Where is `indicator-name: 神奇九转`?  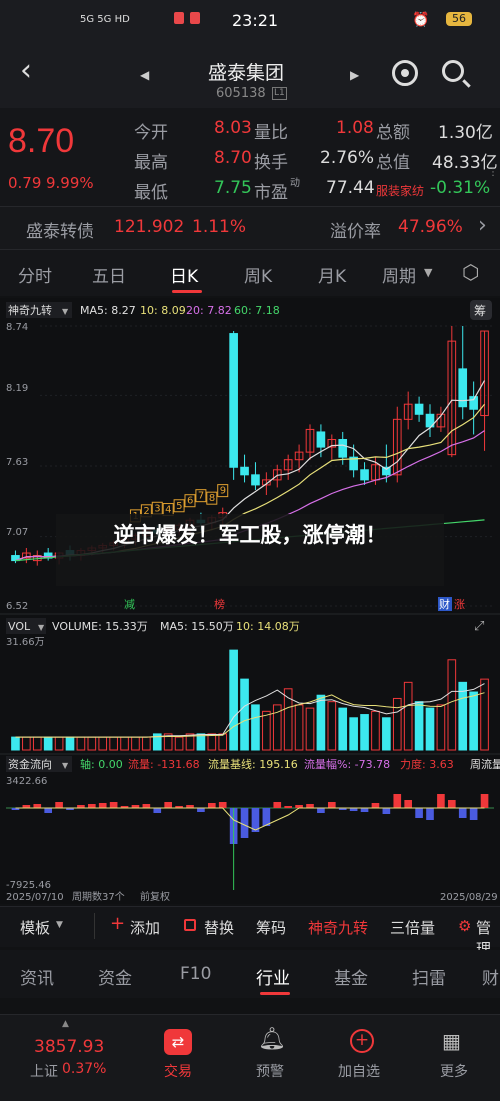 indicator-name: 神奇九转 is located at coordinates (30, 310).